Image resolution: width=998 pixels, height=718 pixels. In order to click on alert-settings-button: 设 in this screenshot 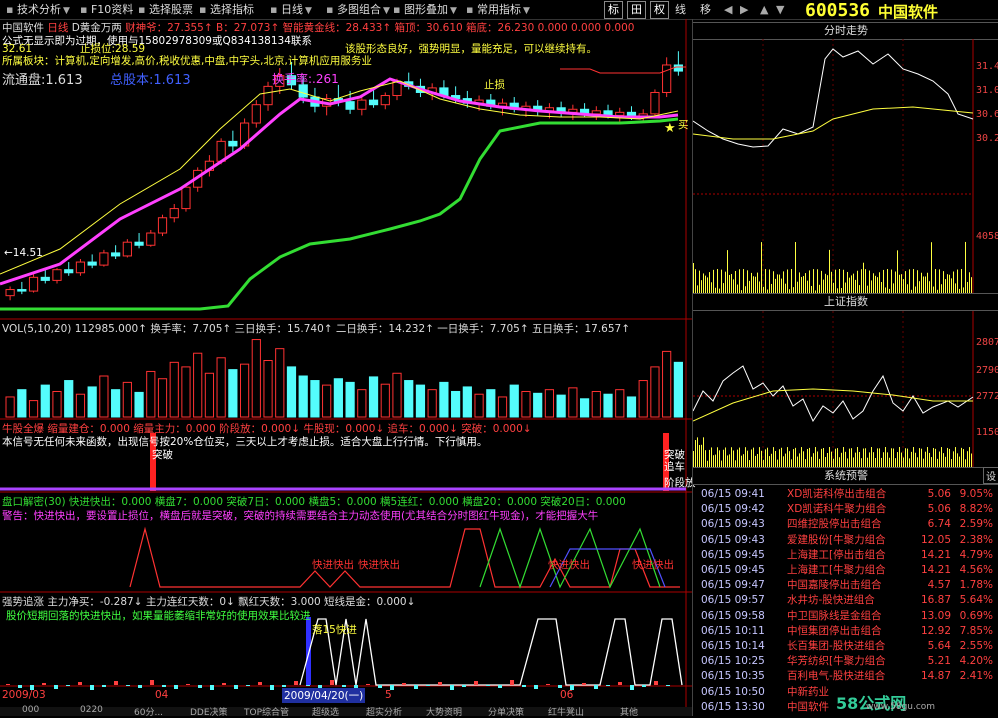, I will do `click(990, 475)`.